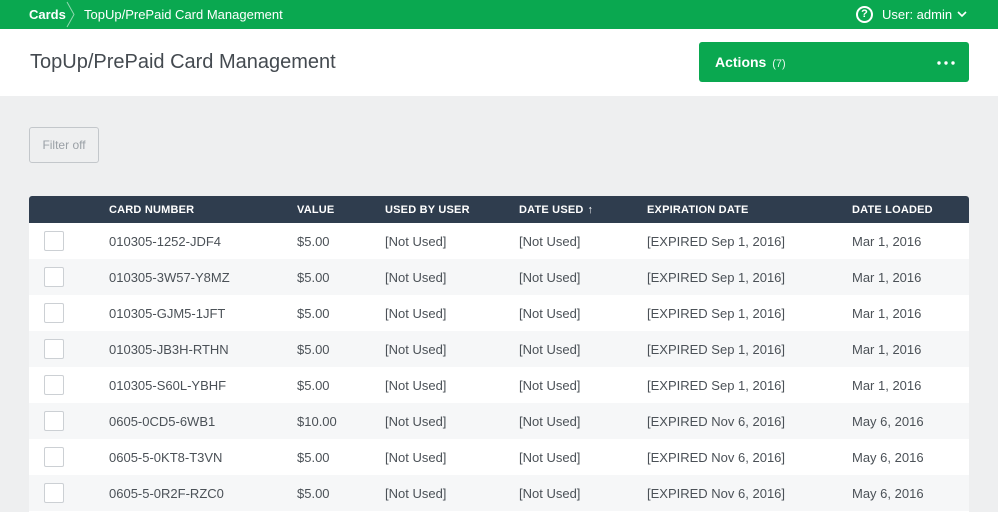  Describe the element at coordinates (64, 145) in the screenshot. I see `filter-toggle-button: Filter off` at that location.